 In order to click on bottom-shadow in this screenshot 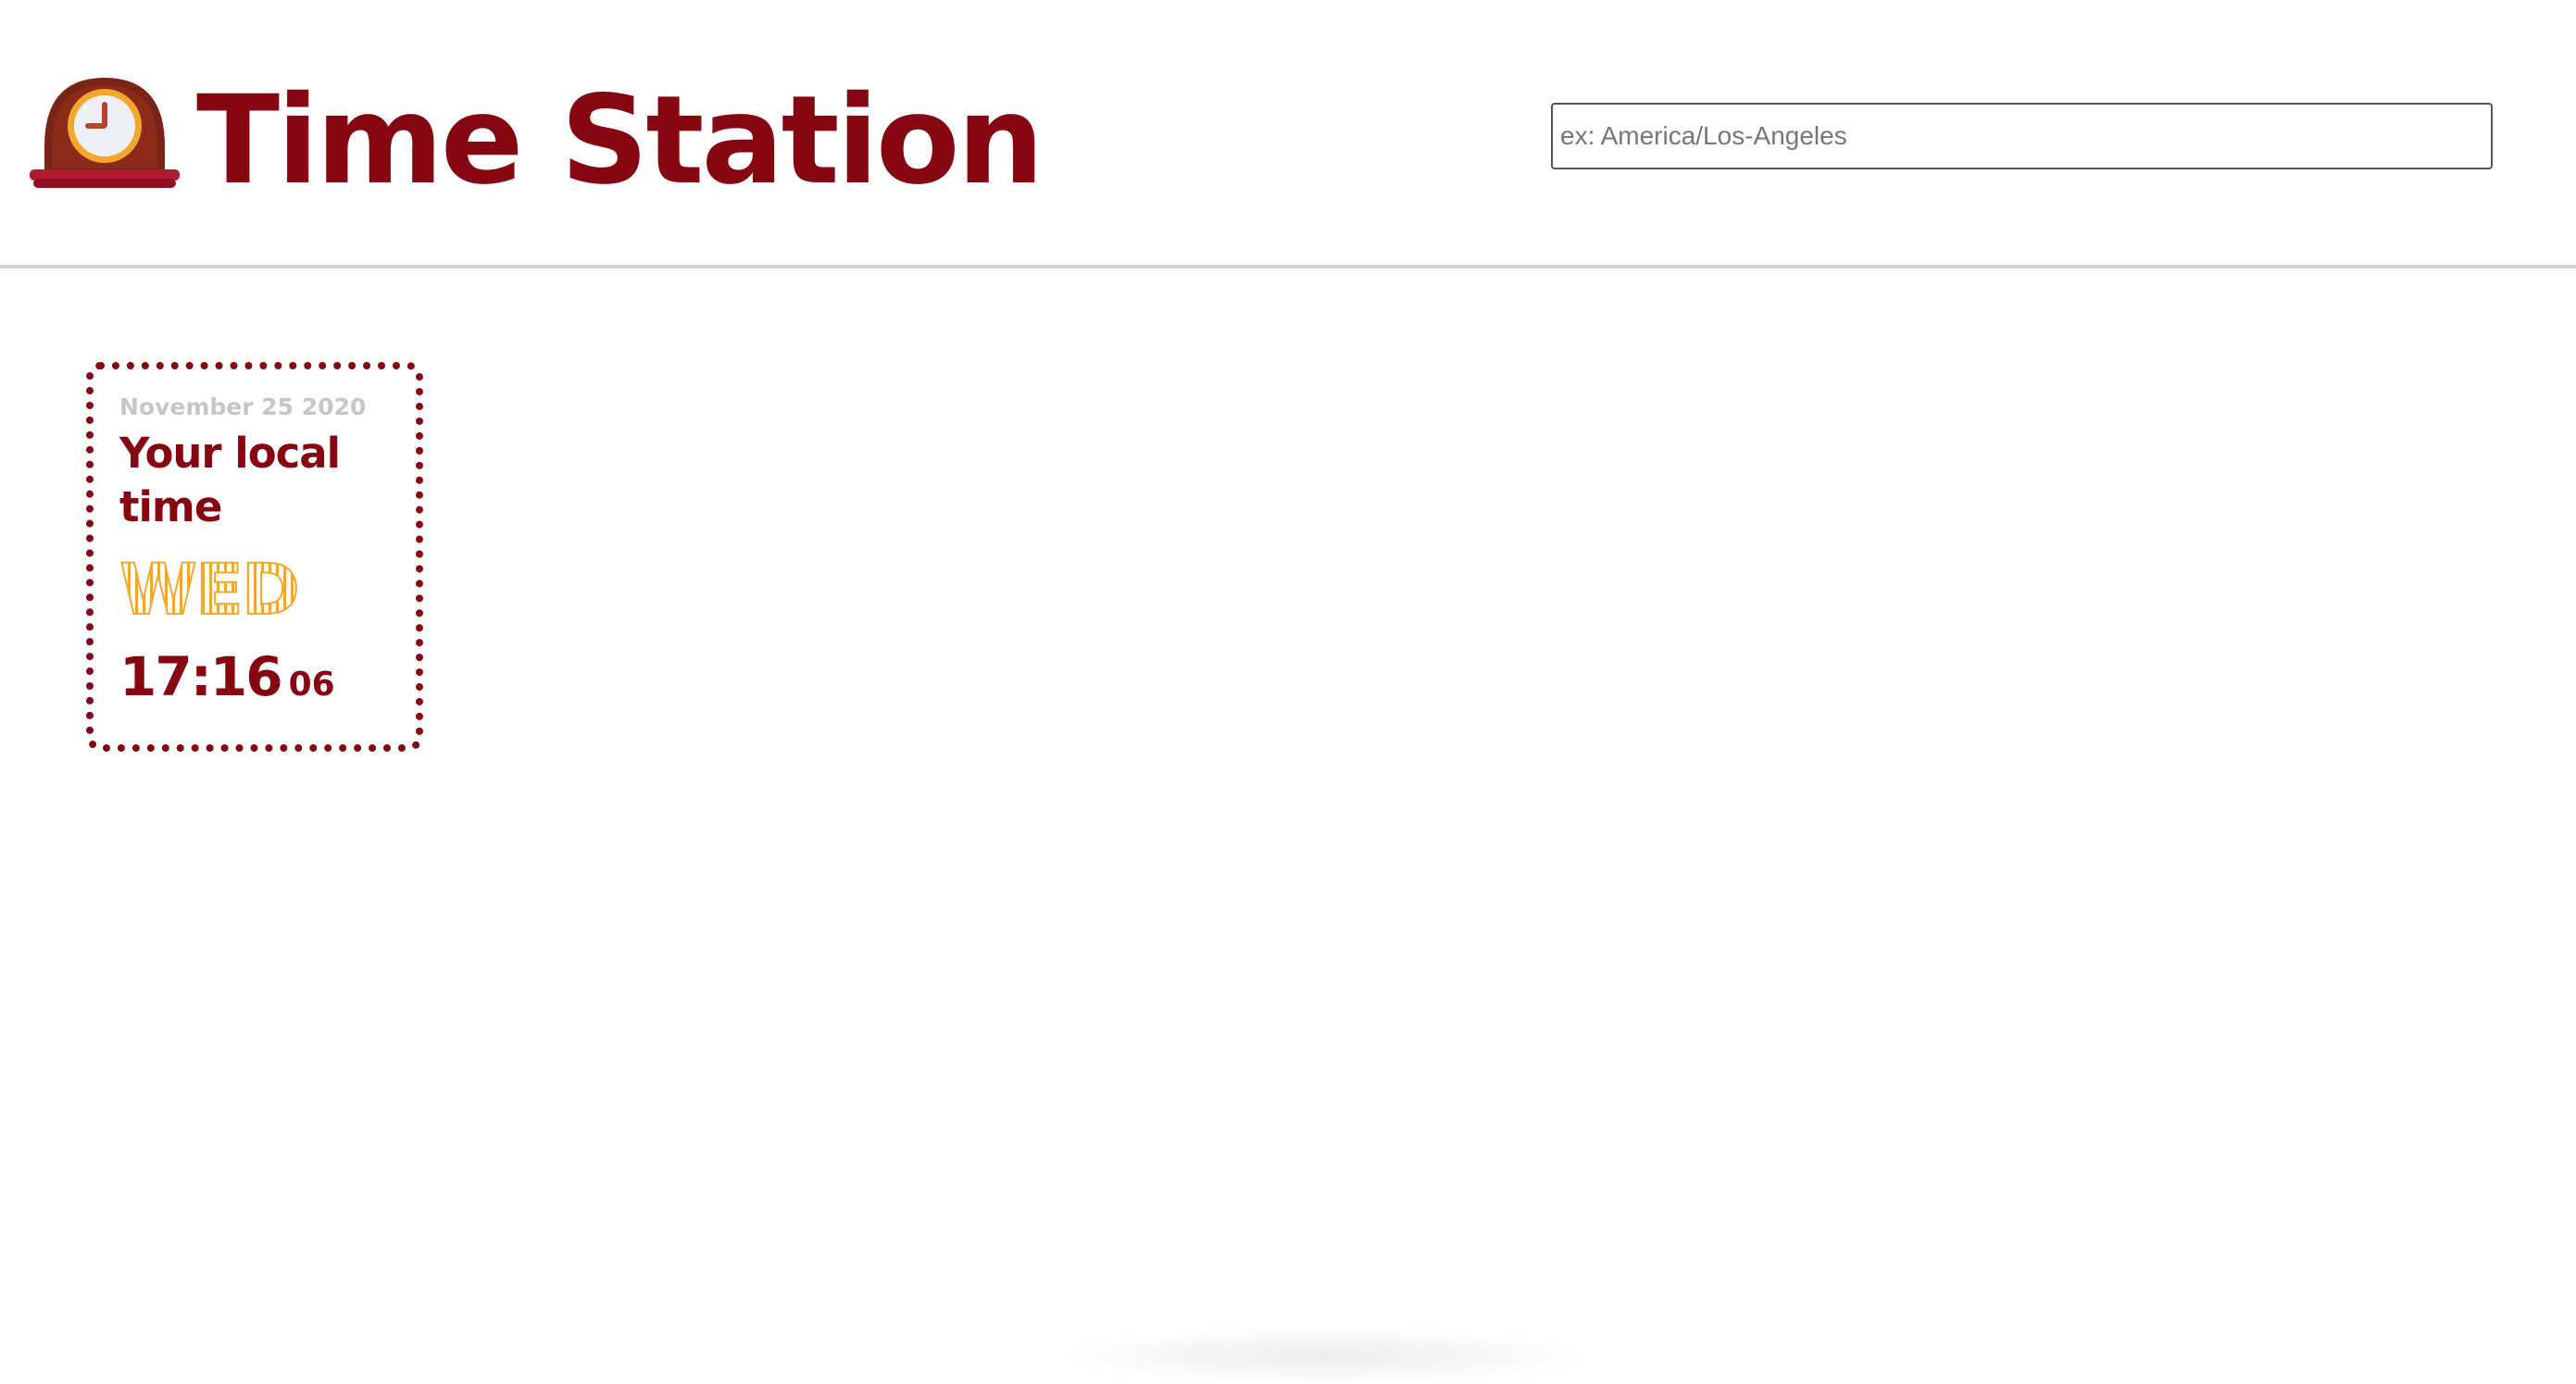, I will do `click(1324, 1356)`.